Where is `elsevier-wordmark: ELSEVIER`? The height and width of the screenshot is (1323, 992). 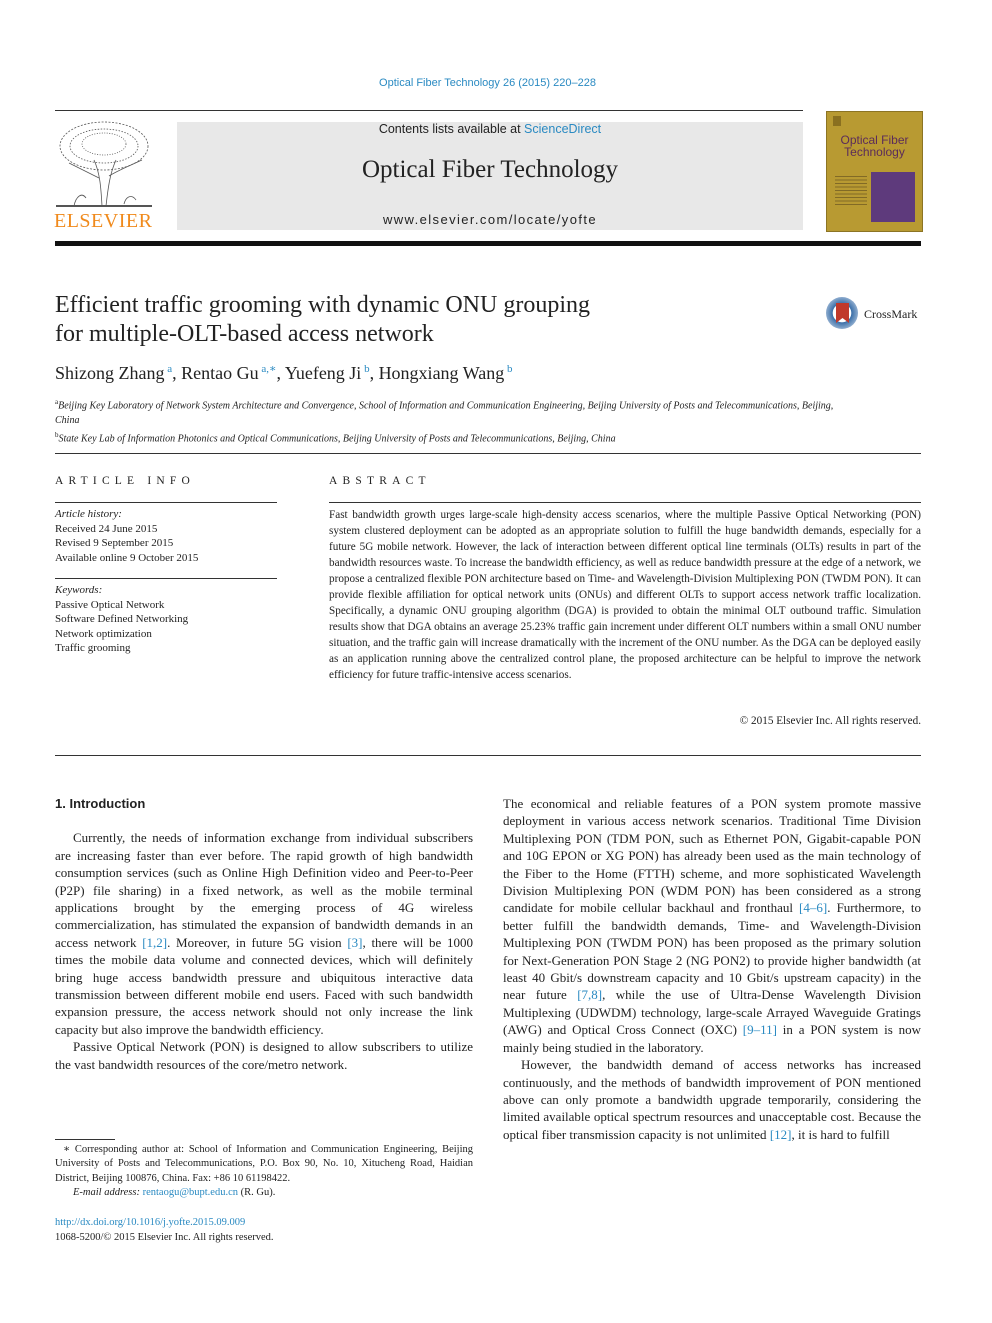 elsevier-wordmark: ELSEVIER is located at coordinates (103, 221).